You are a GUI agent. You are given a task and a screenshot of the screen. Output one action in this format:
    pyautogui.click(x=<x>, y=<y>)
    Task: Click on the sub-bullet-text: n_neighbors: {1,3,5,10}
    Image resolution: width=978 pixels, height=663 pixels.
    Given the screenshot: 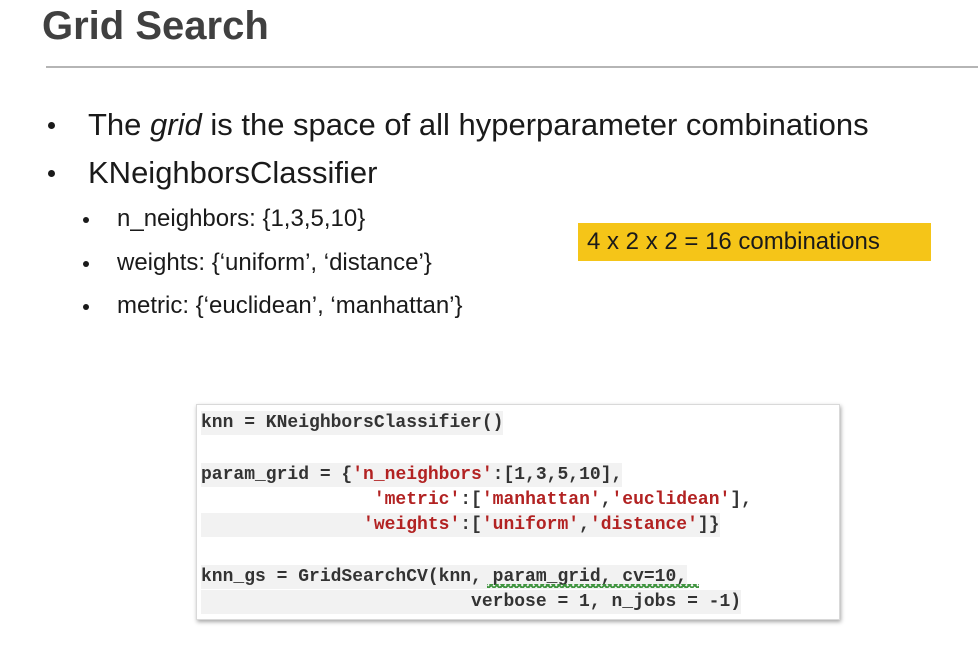 What is the action you would take?
    pyautogui.click(x=241, y=218)
    